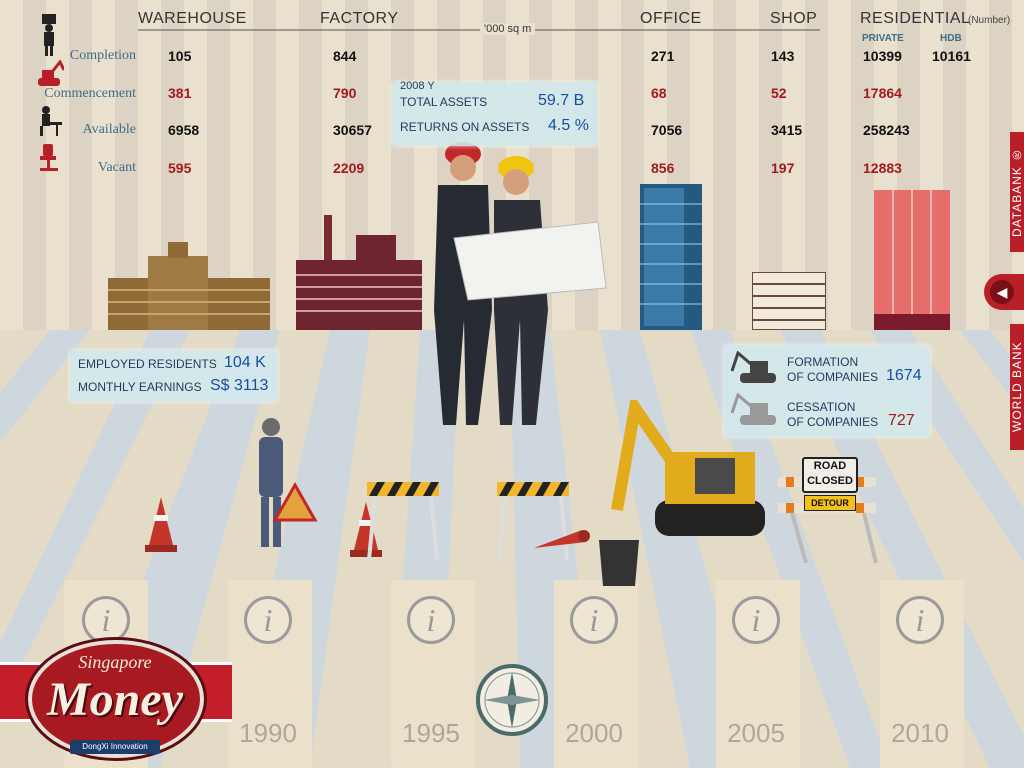 Image resolution: width=1024 pixels, height=768 pixels. I want to click on value-commencement-factory: 790, so click(345, 93).